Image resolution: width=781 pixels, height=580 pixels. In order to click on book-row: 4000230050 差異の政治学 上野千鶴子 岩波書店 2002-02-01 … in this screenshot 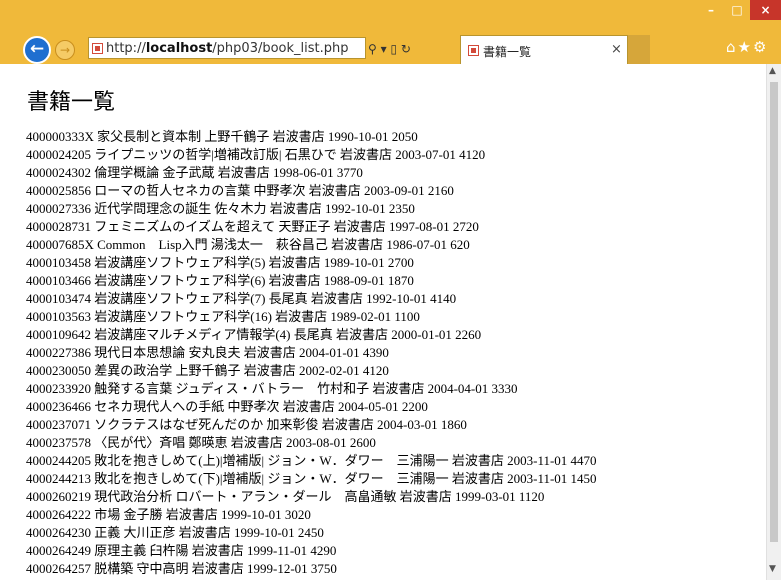, I will do `click(207, 370)`.